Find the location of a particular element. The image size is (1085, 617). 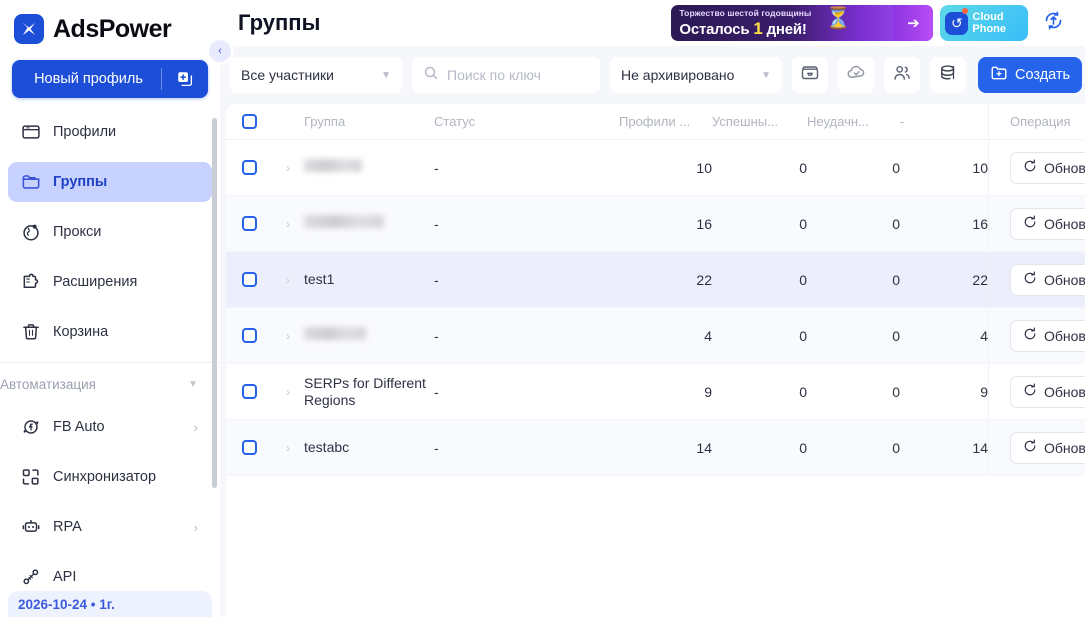

cell-dash: 9 is located at coordinates (984, 391).